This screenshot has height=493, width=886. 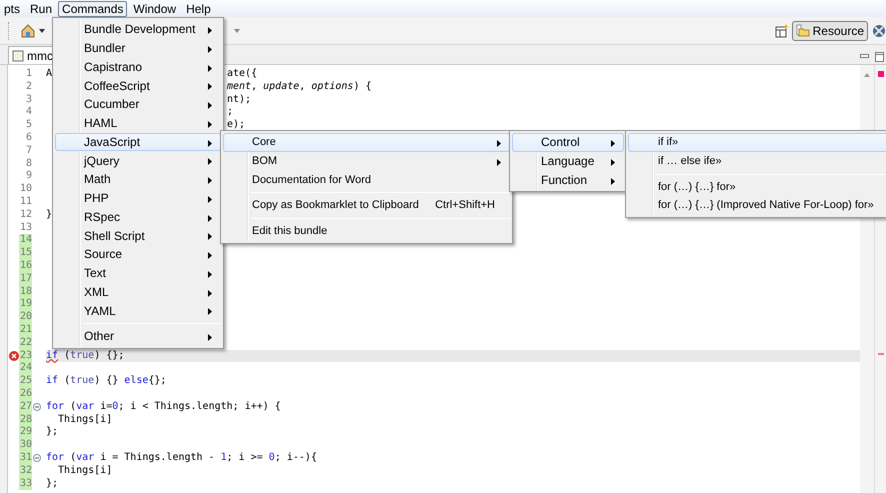 I want to click on line-number: 24, so click(x=25, y=369).